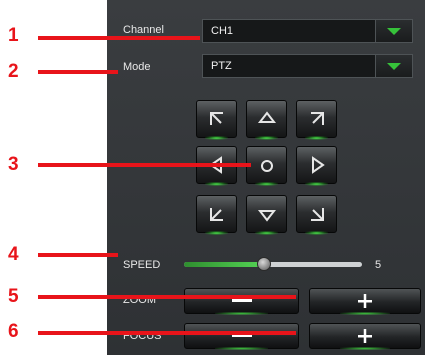 The height and width of the screenshot is (355, 425). I want to click on focus-far-button, so click(365, 336).